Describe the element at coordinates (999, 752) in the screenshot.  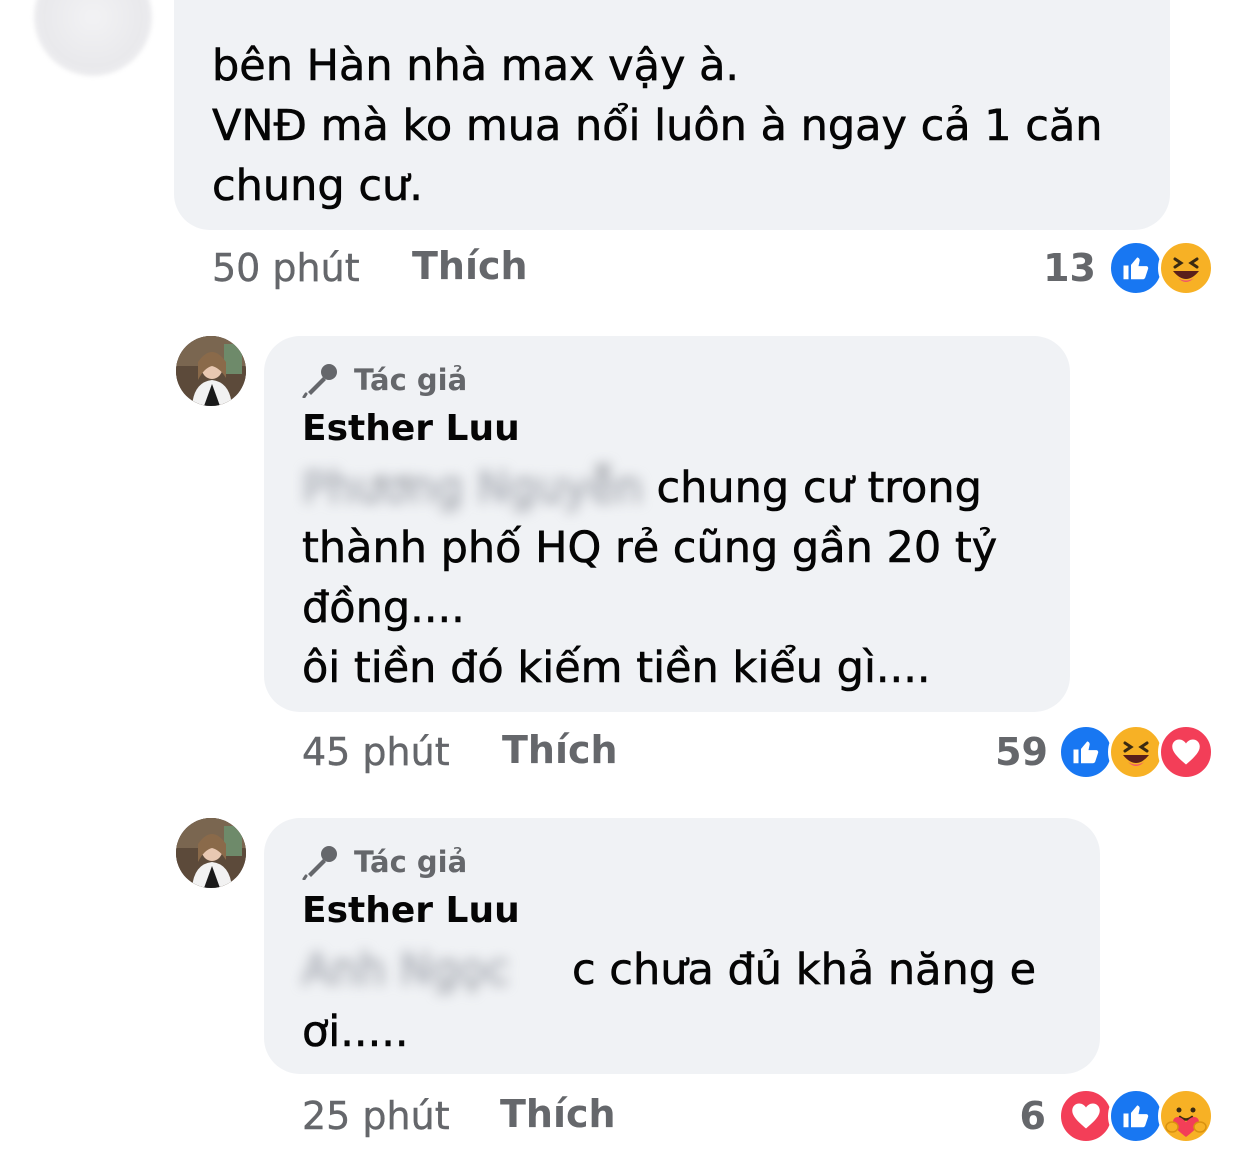
I see `reaction-count: 59` at that location.